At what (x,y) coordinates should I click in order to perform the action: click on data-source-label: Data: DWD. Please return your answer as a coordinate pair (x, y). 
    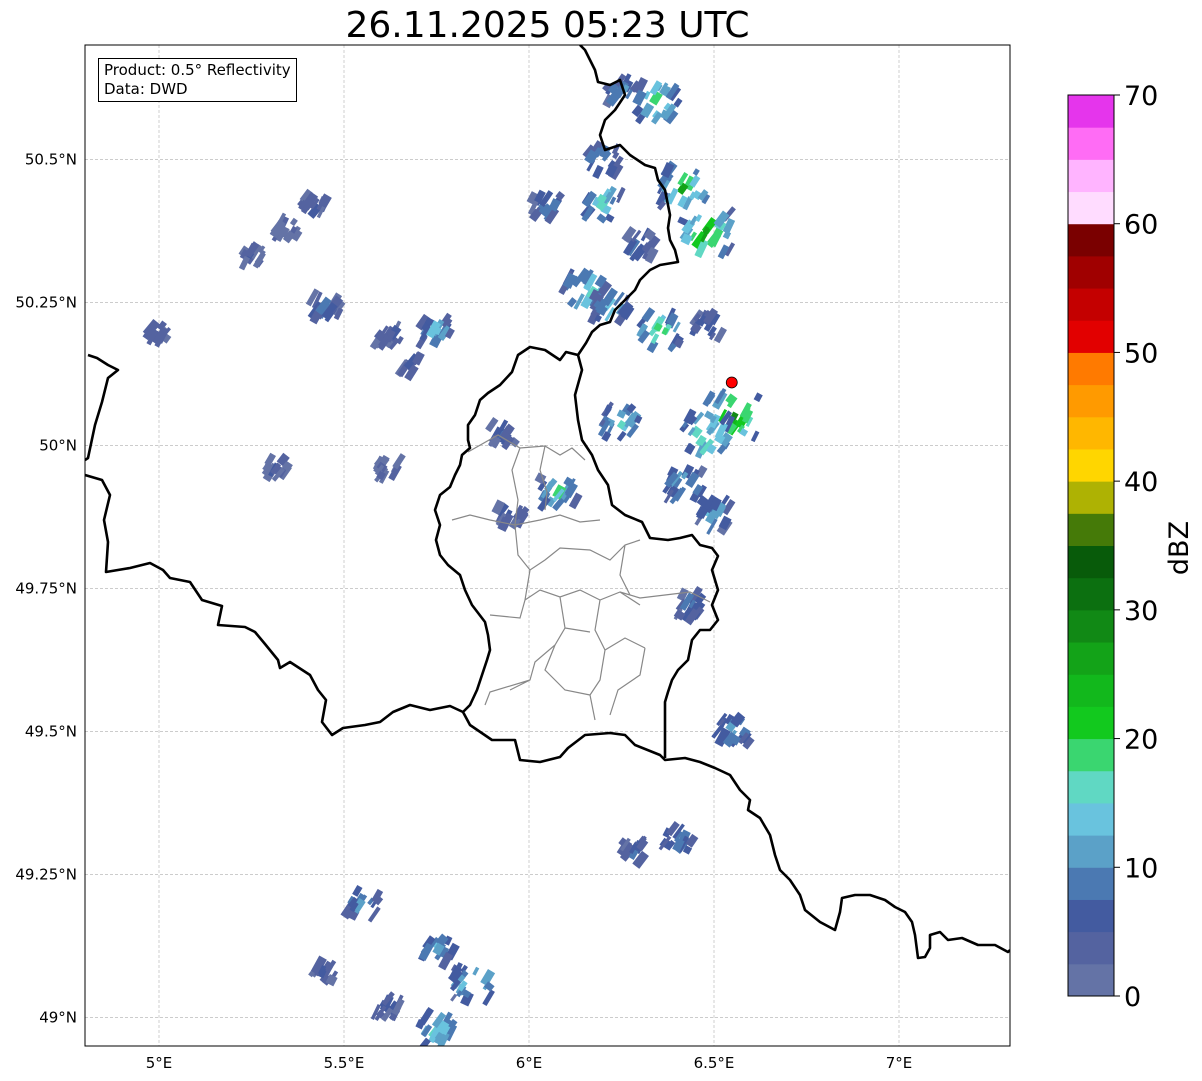
    Looking at the image, I should click on (146, 89).